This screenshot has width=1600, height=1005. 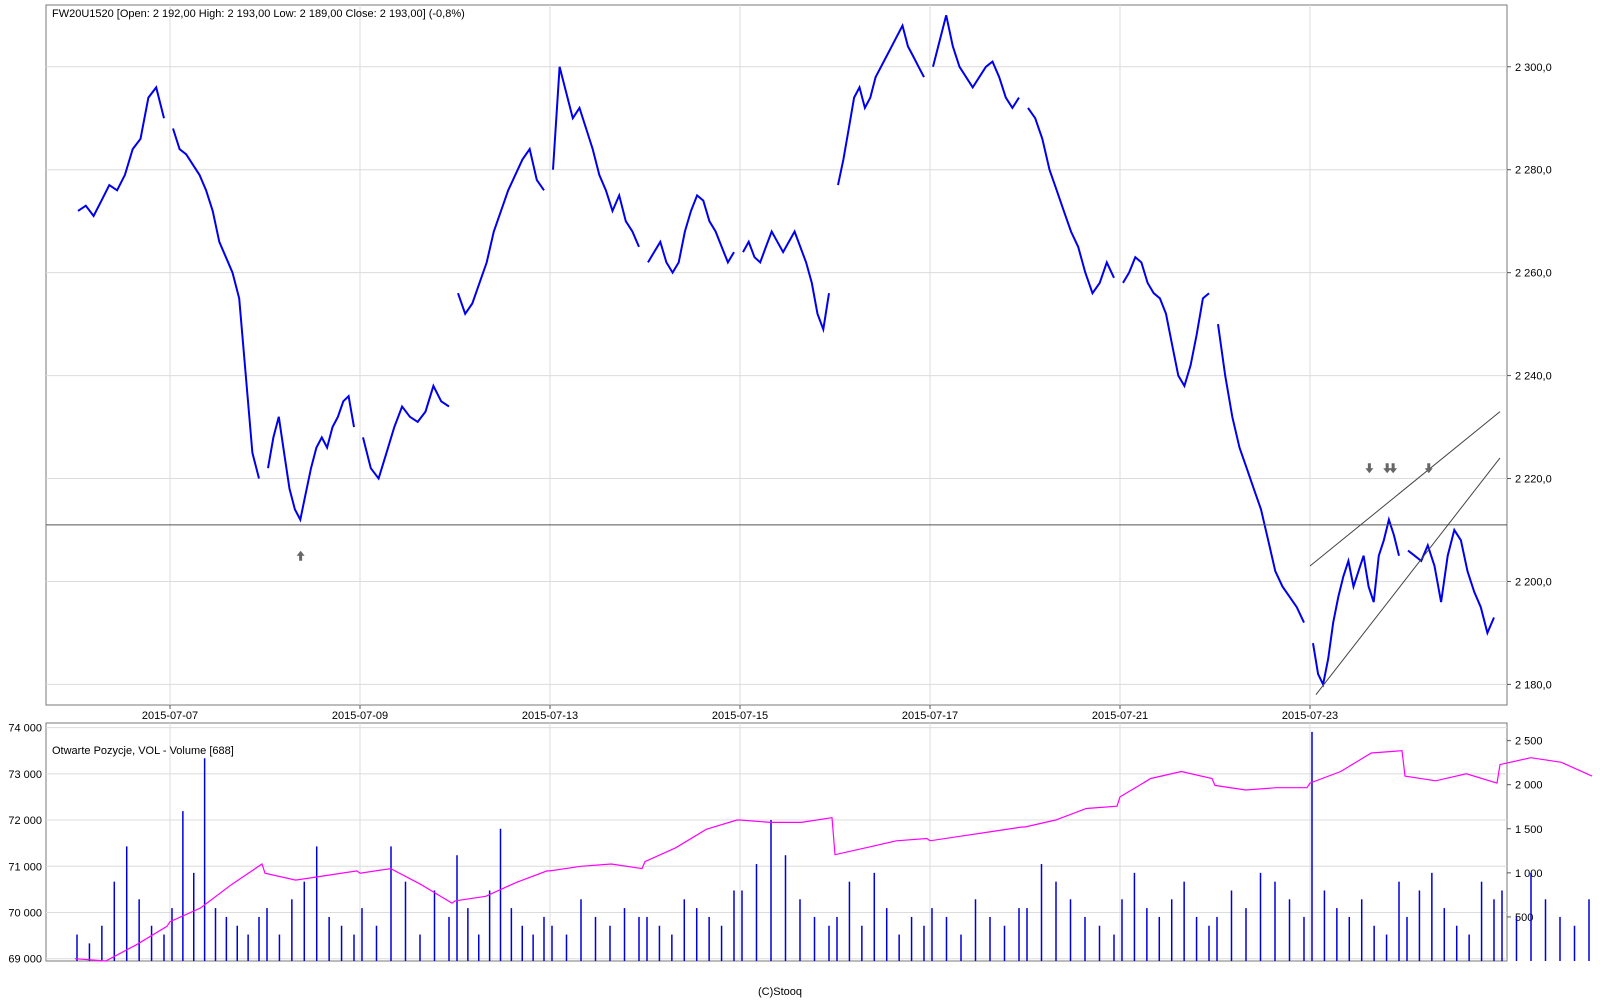 What do you see at coordinates (1310, 716) in the screenshot?
I see `price-x-tick-label: 2015-07-23` at bounding box center [1310, 716].